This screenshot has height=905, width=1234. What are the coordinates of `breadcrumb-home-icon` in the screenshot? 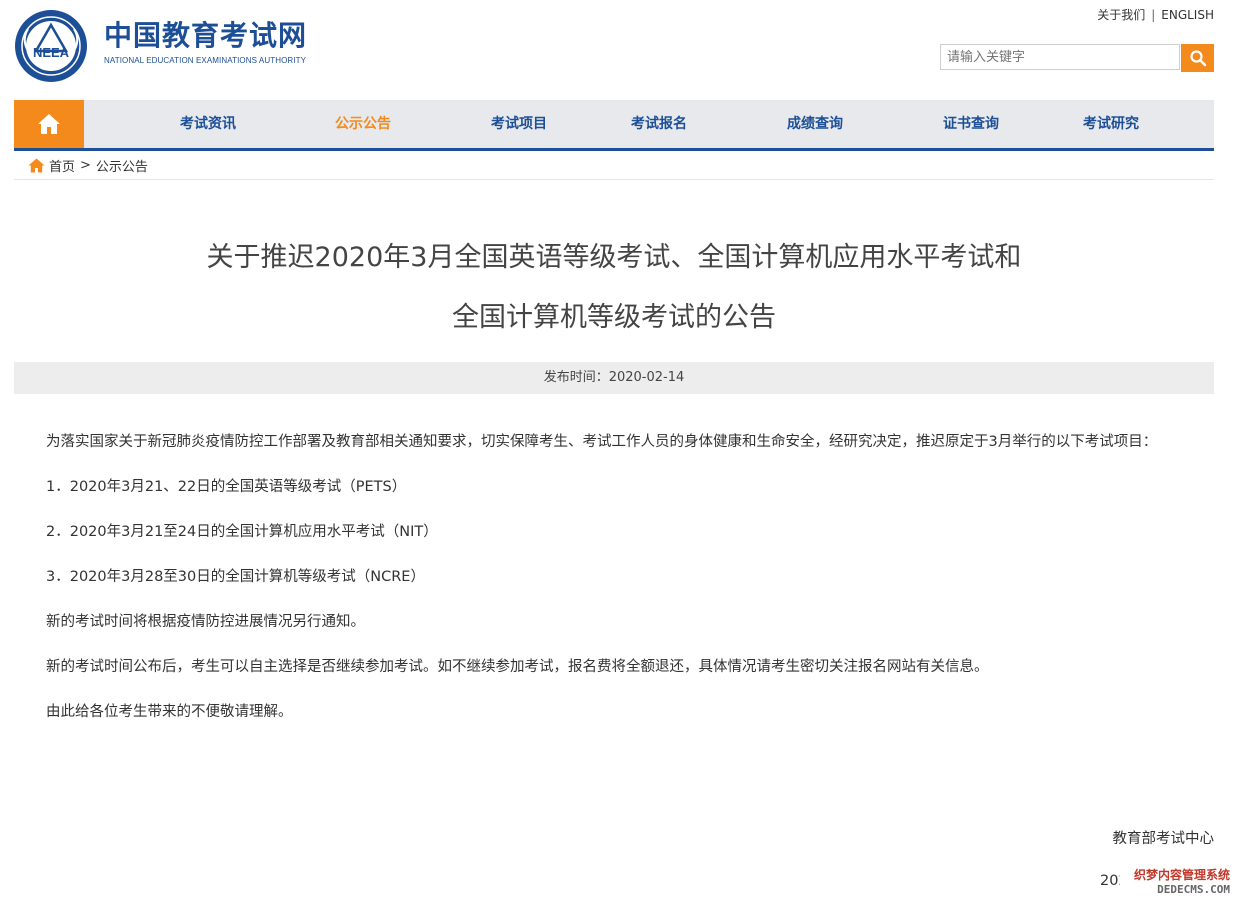 It's located at (36, 165).